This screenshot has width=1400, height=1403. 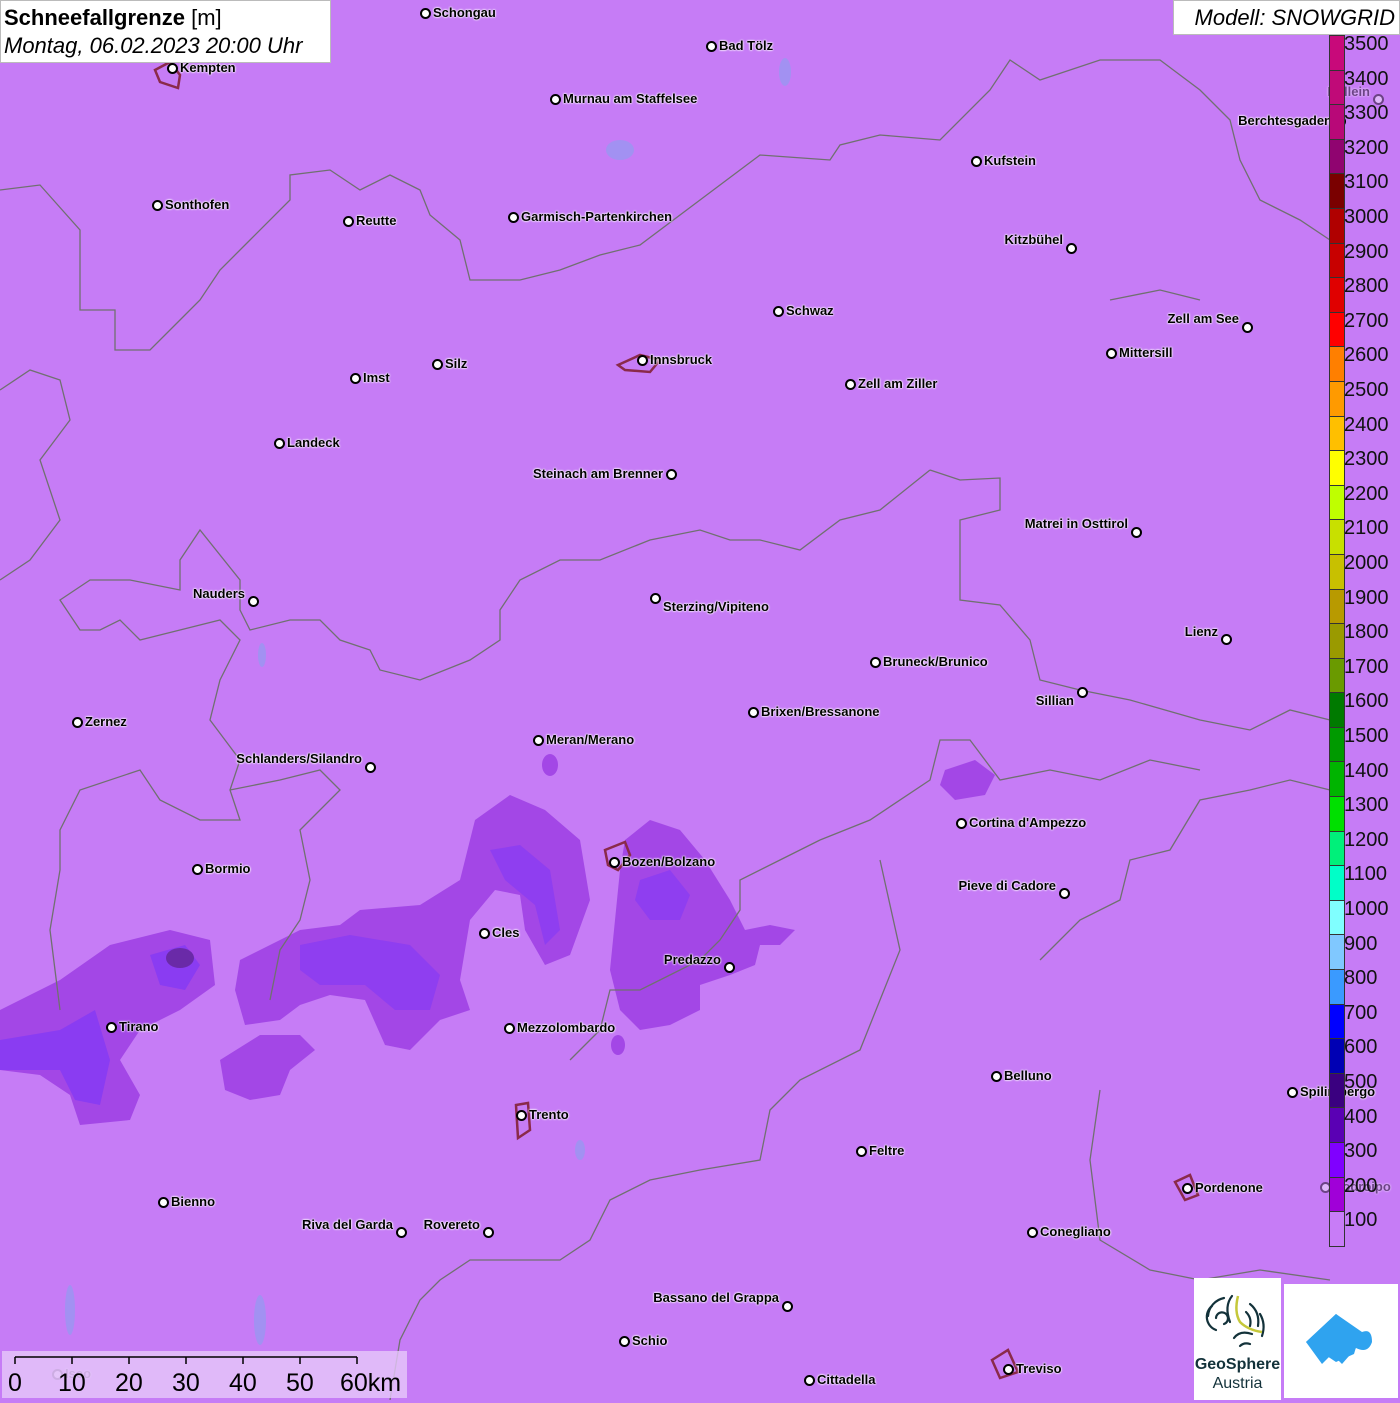 I want to click on city-label: Reutte, so click(x=376, y=221).